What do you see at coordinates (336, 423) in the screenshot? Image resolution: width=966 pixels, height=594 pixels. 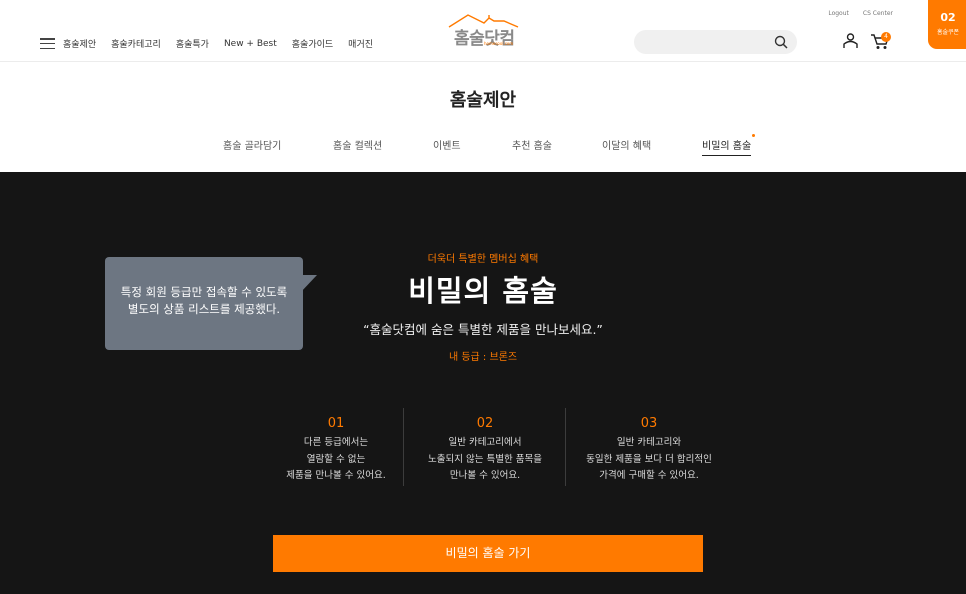 I see `feature-number: 01` at bounding box center [336, 423].